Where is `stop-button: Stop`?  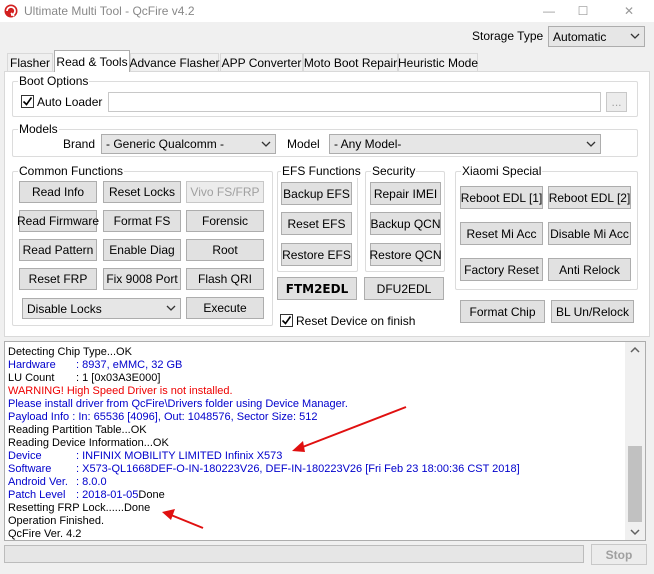 stop-button: Stop is located at coordinates (619, 554).